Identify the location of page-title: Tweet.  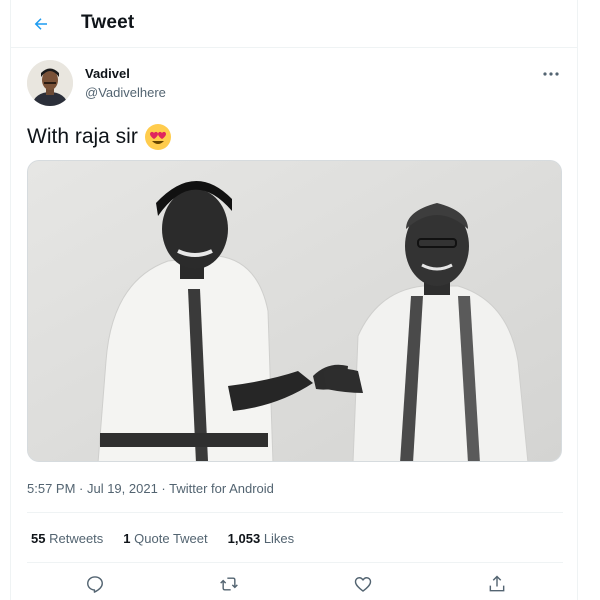
(108, 22).